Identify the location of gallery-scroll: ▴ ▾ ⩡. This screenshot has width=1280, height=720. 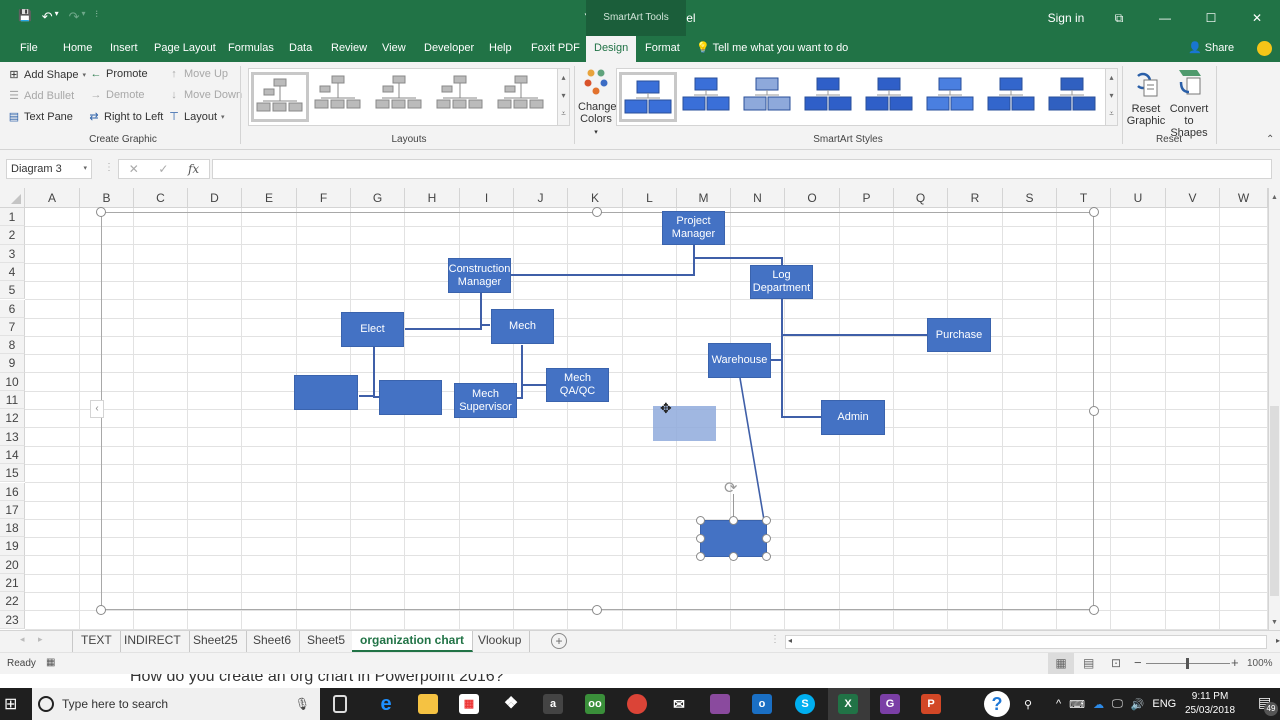
(563, 97).